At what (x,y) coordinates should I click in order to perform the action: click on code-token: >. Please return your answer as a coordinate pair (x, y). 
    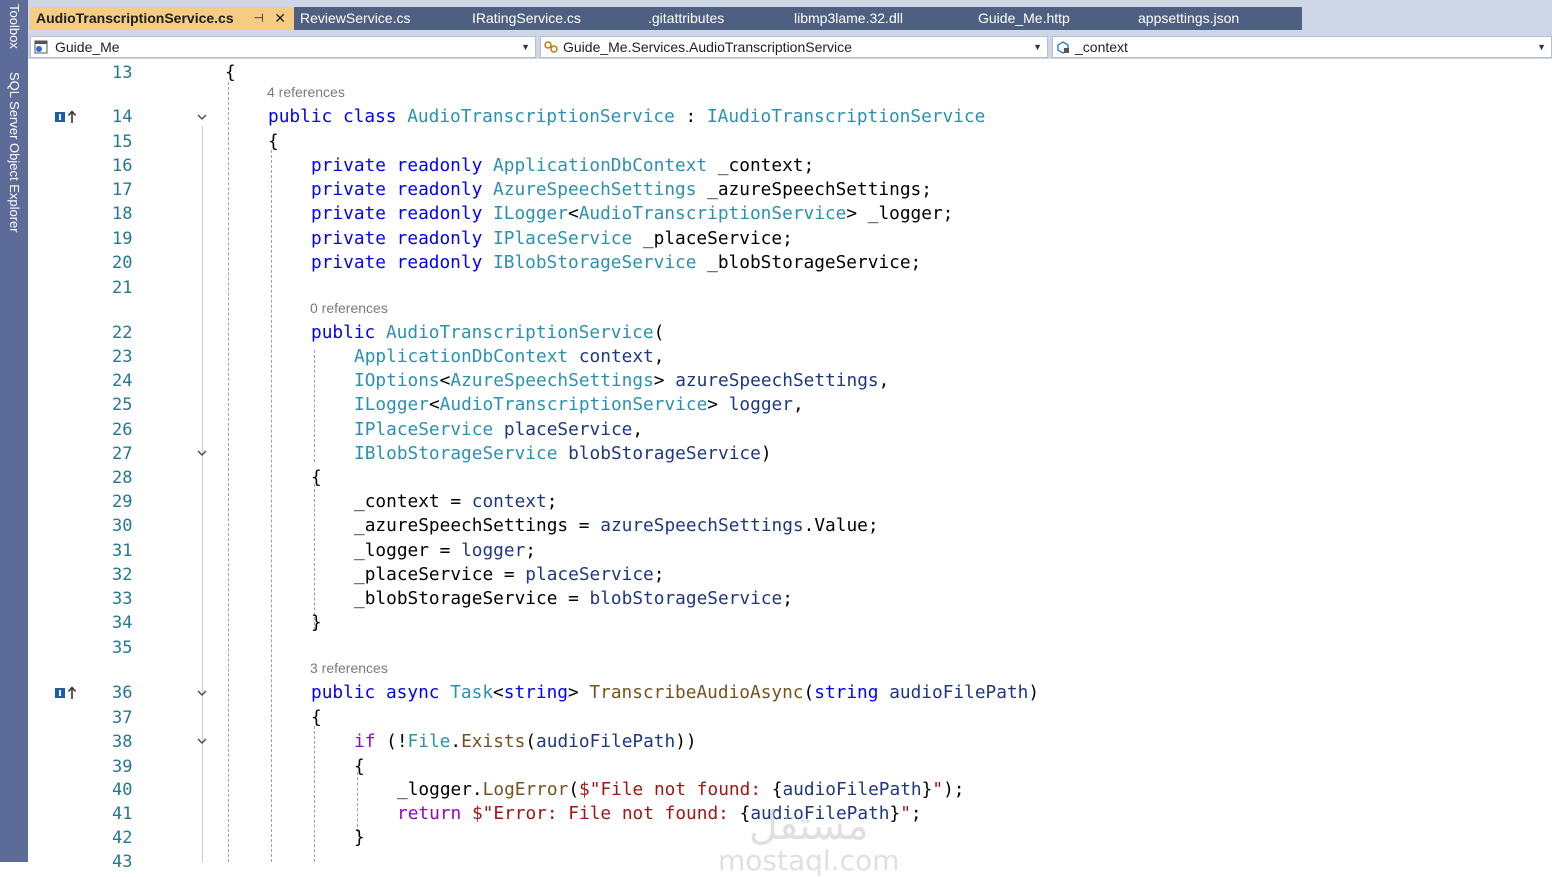
    Looking at the image, I should click on (578, 692).